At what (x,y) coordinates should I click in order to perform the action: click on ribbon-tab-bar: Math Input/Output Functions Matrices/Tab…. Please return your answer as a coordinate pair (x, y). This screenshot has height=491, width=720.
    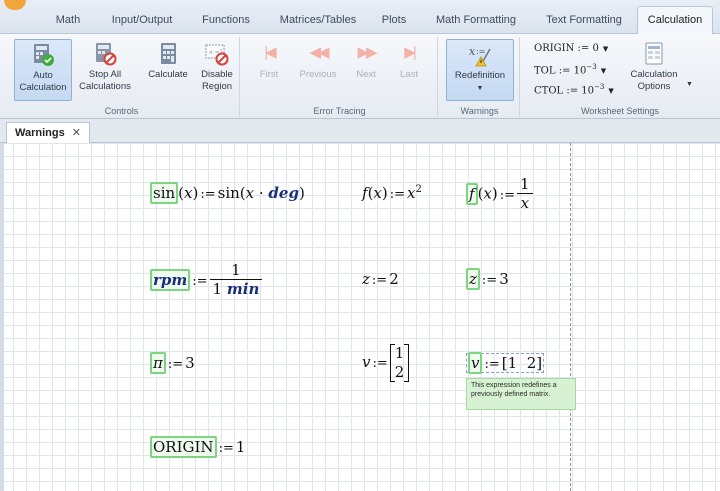
    Looking at the image, I should click on (360, 17).